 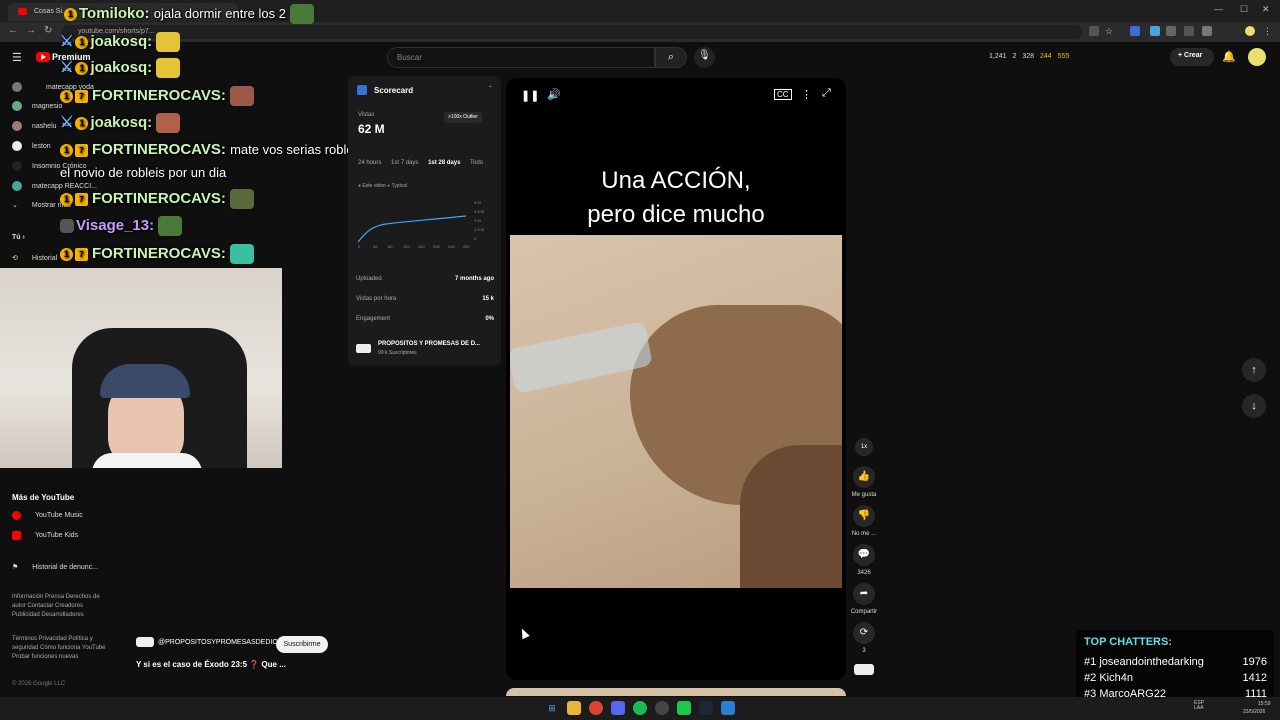 I want to click on video-frame, so click(x=676, y=411).